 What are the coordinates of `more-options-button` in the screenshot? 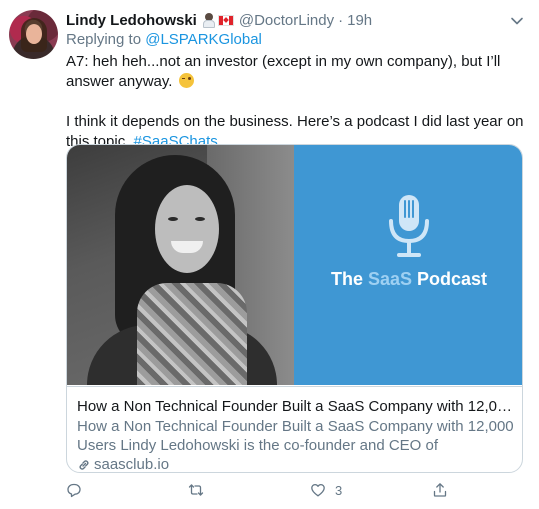 It's located at (517, 21).